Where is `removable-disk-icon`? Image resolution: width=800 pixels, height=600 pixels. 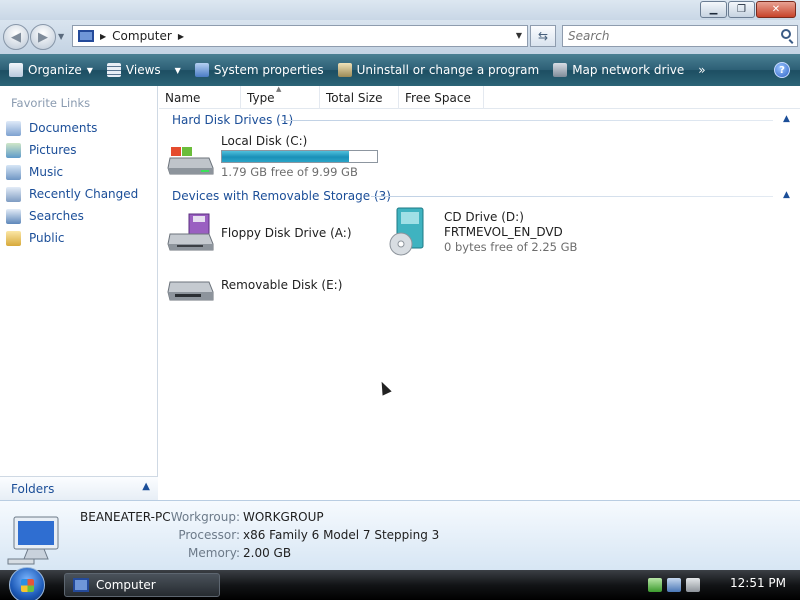 removable-disk-icon is located at coordinates (190, 291).